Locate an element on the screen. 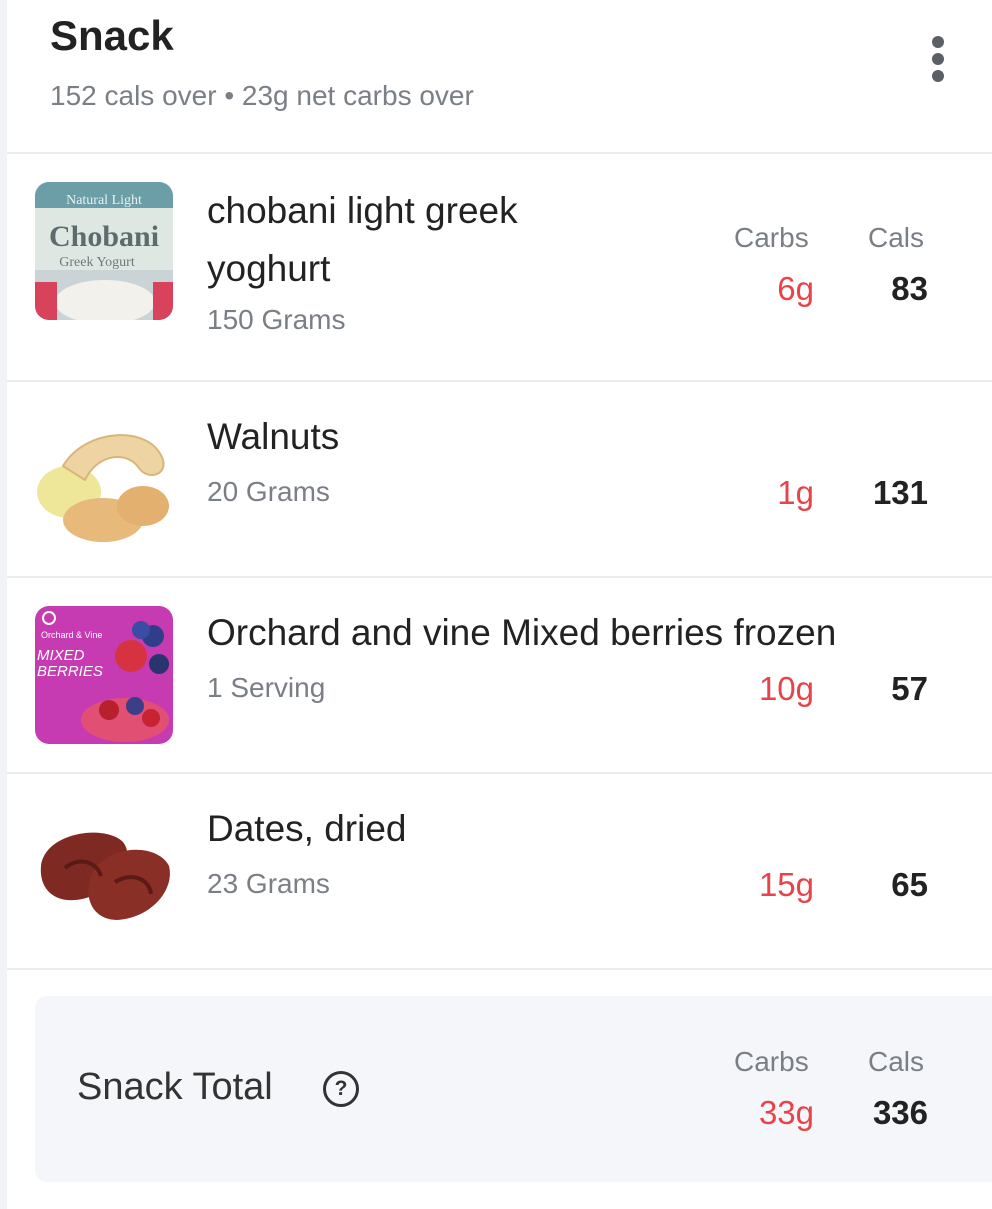  meal-header: Snack 152 cals over • 23g net carbs over is located at coordinates (521, 78).